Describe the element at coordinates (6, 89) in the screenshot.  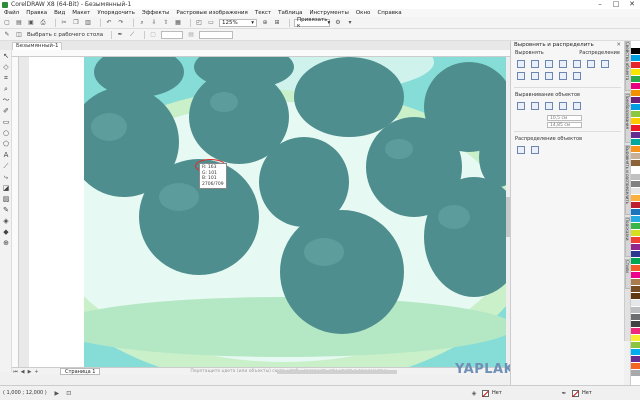
I see `zoom-tool-icon: ⌕` at that location.